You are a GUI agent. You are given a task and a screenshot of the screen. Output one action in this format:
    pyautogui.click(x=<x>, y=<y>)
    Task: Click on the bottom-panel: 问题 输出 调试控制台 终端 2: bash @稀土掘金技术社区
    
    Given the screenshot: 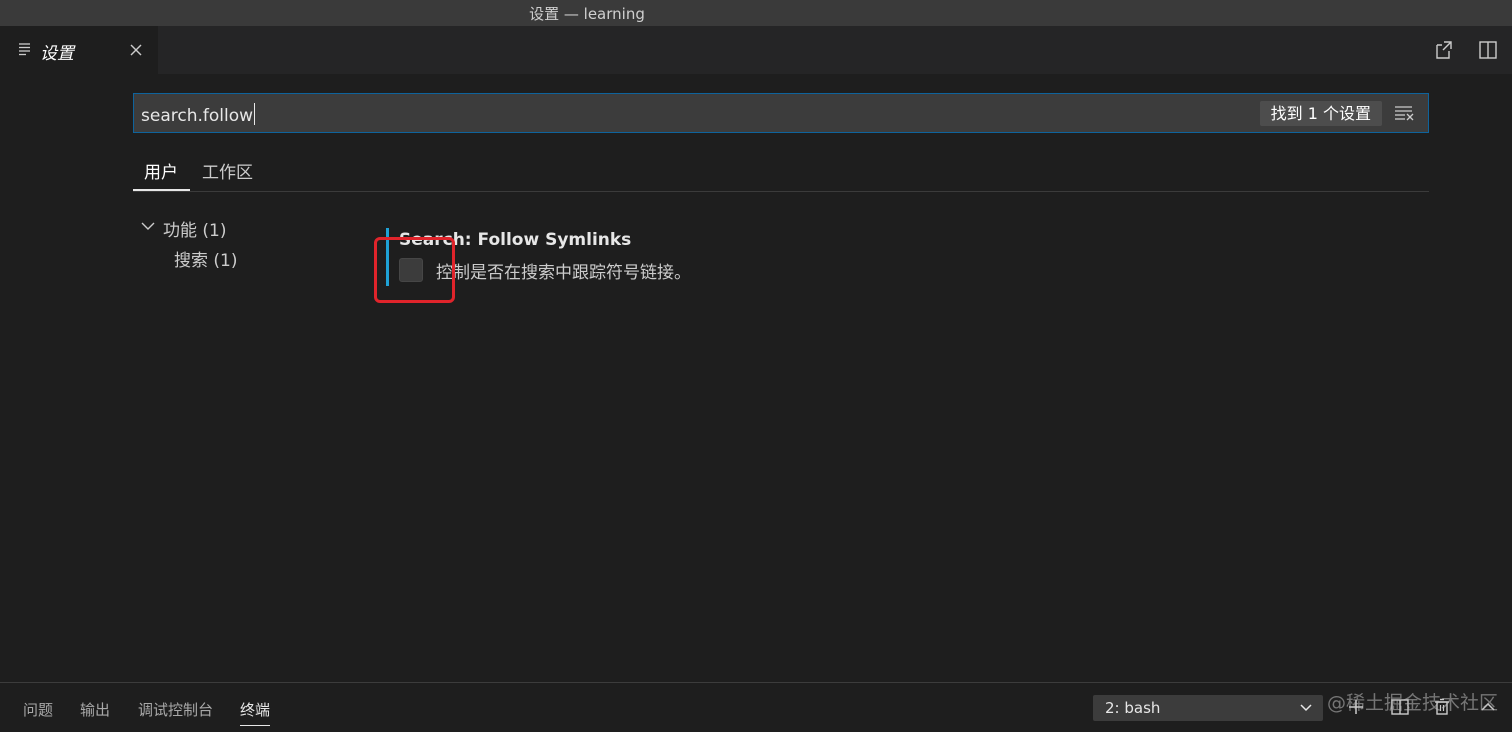 What is the action you would take?
    pyautogui.click(x=756, y=707)
    